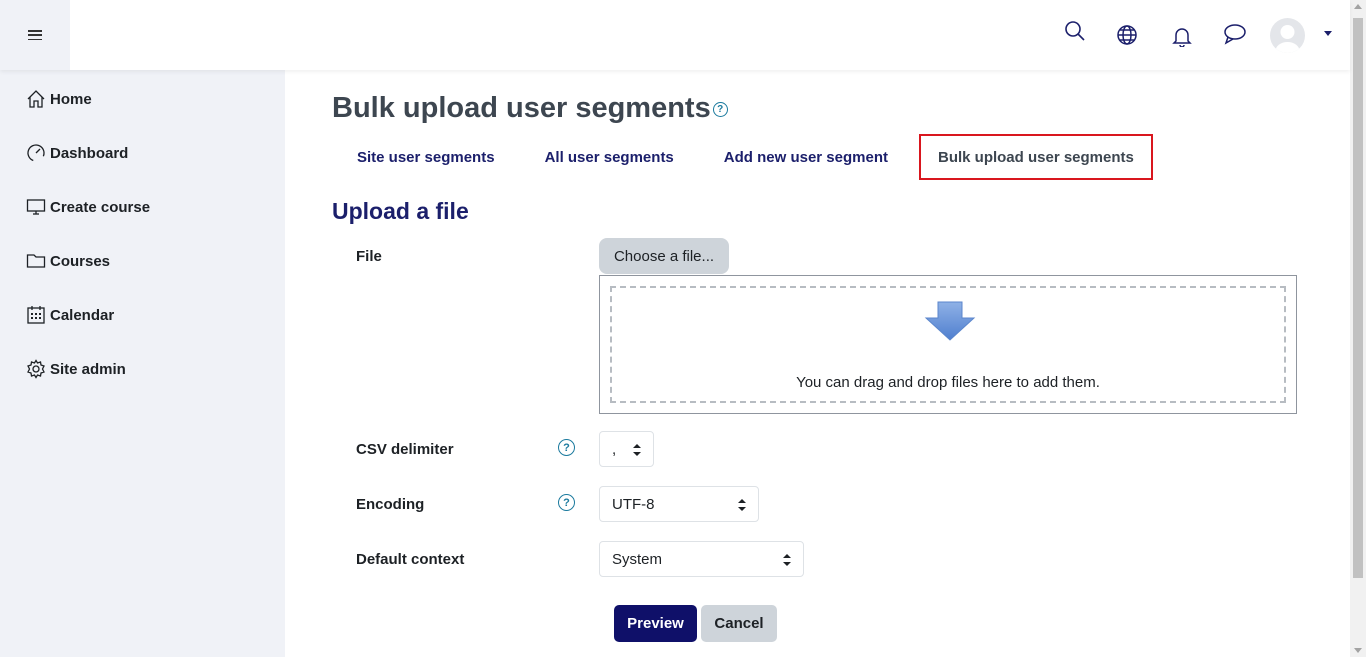 Image resolution: width=1366 pixels, height=657 pixels. I want to click on tab-add-new-user-segment: Add new user segment, so click(806, 157).